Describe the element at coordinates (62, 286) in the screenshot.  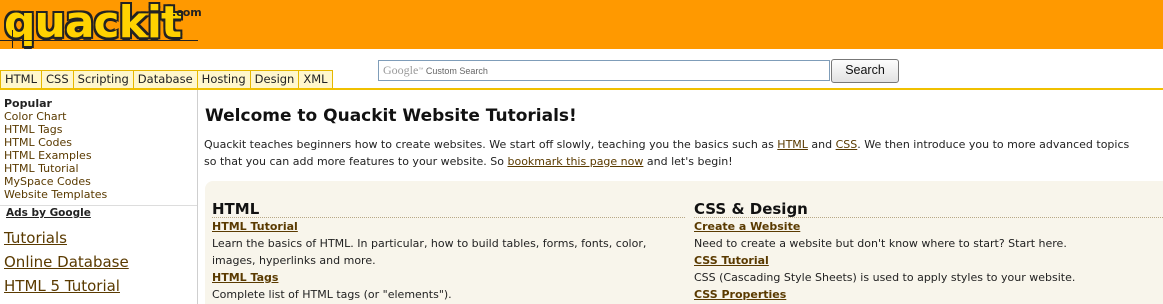
I see `ad-link-html5-tutorial: HTML 5 Tutorial` at that location.